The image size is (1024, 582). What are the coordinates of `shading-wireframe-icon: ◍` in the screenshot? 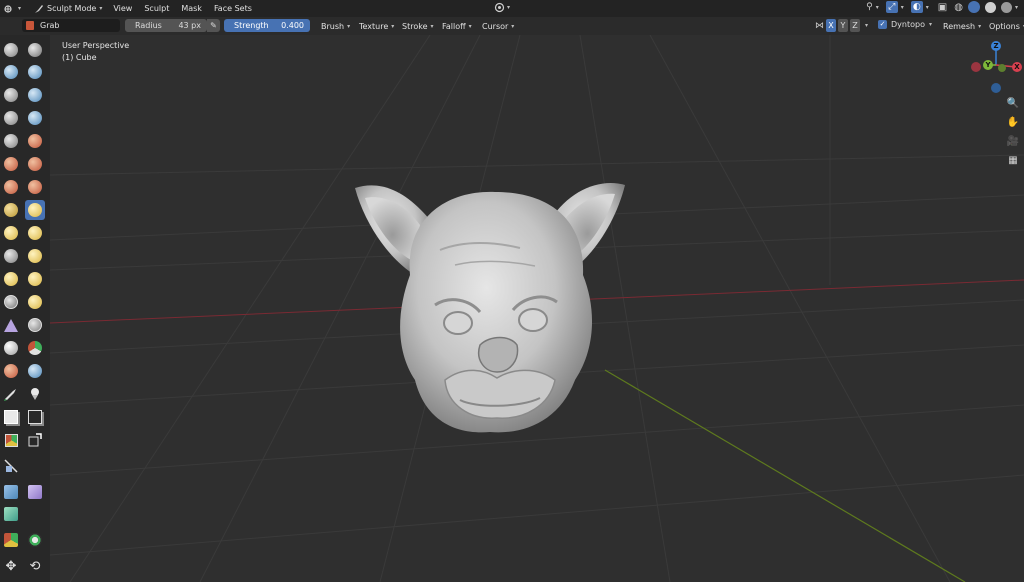 It's located at (958, 7).